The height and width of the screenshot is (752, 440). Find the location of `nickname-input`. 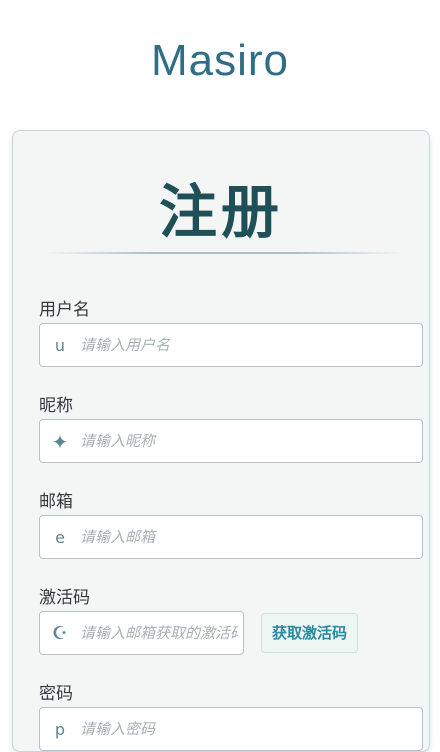

nickname-input is located at coordinates (245, 441).